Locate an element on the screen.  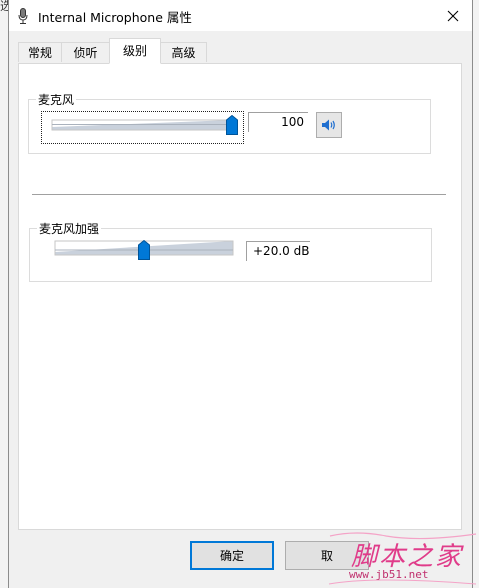
section-divider is located at coordinates (239, 194).